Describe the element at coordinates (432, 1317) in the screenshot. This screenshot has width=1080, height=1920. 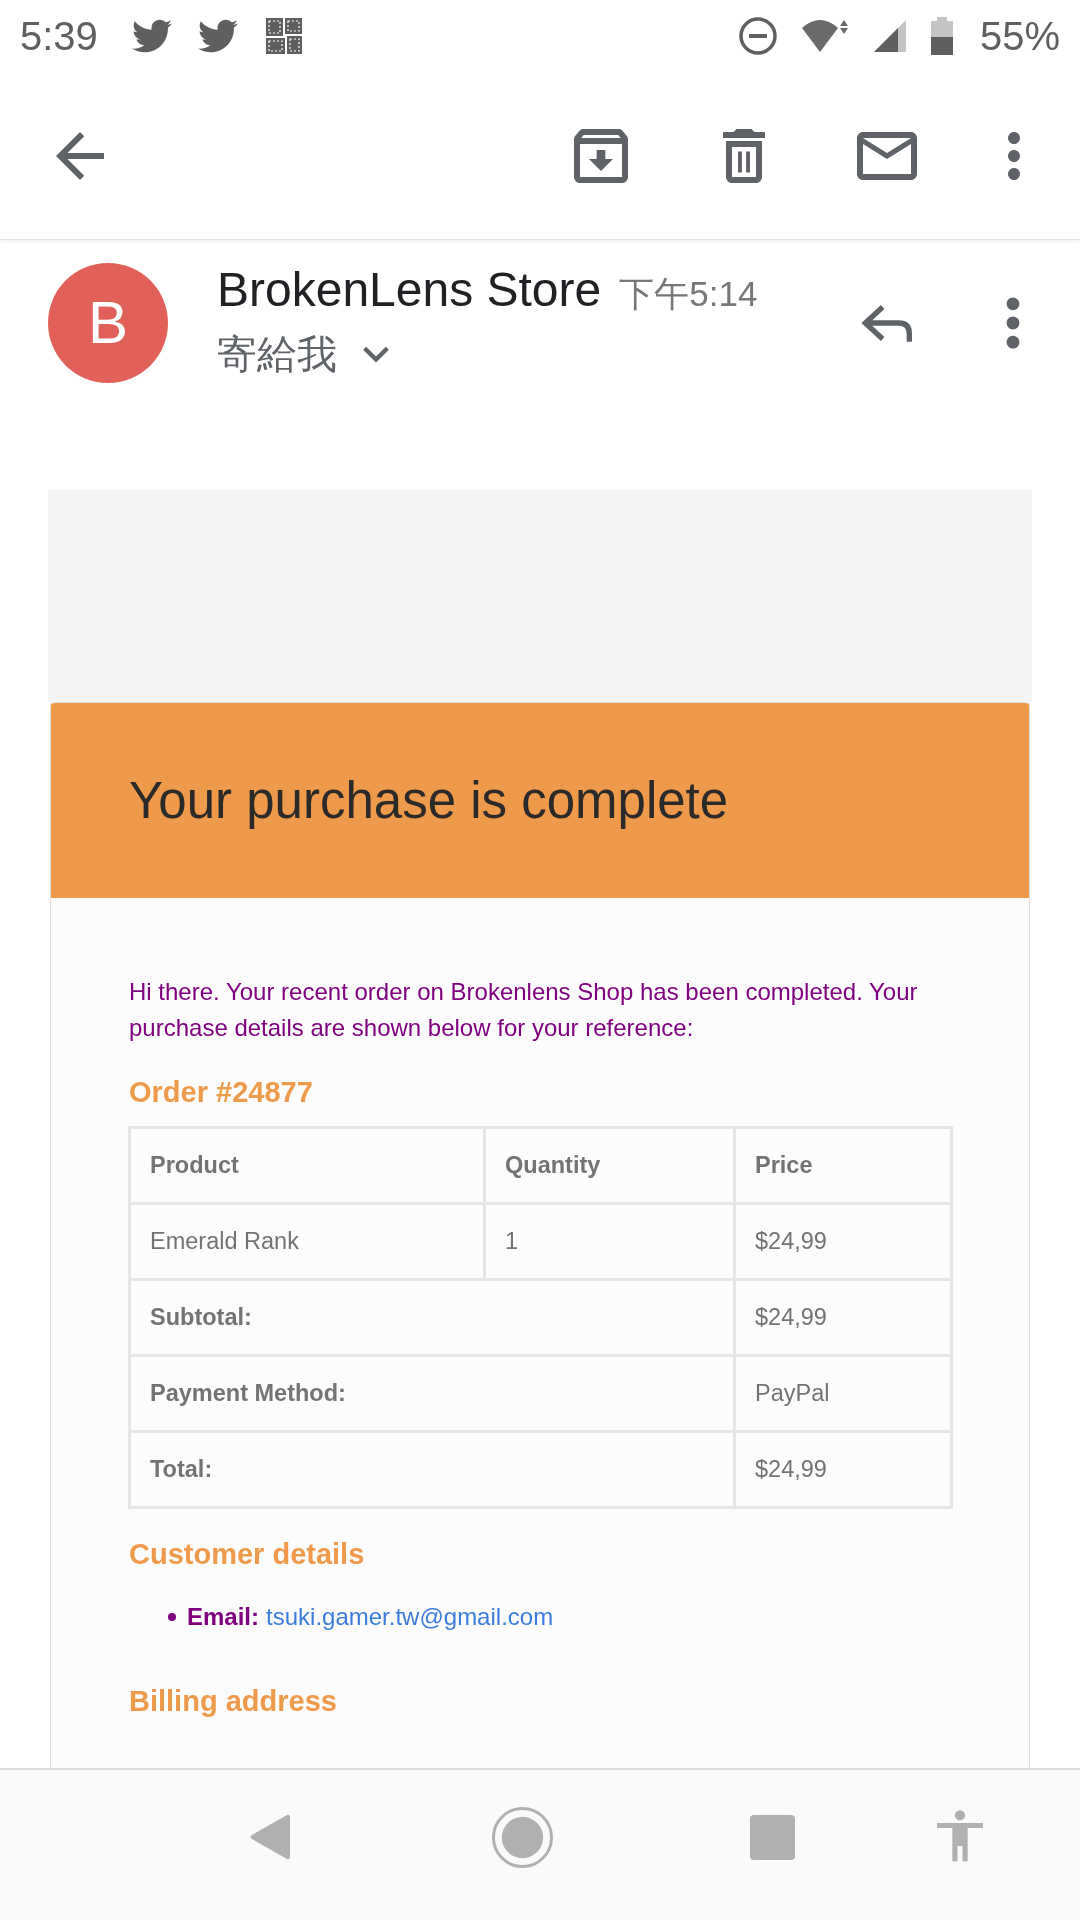
I see `summary-label: Subtotal:` at that location.